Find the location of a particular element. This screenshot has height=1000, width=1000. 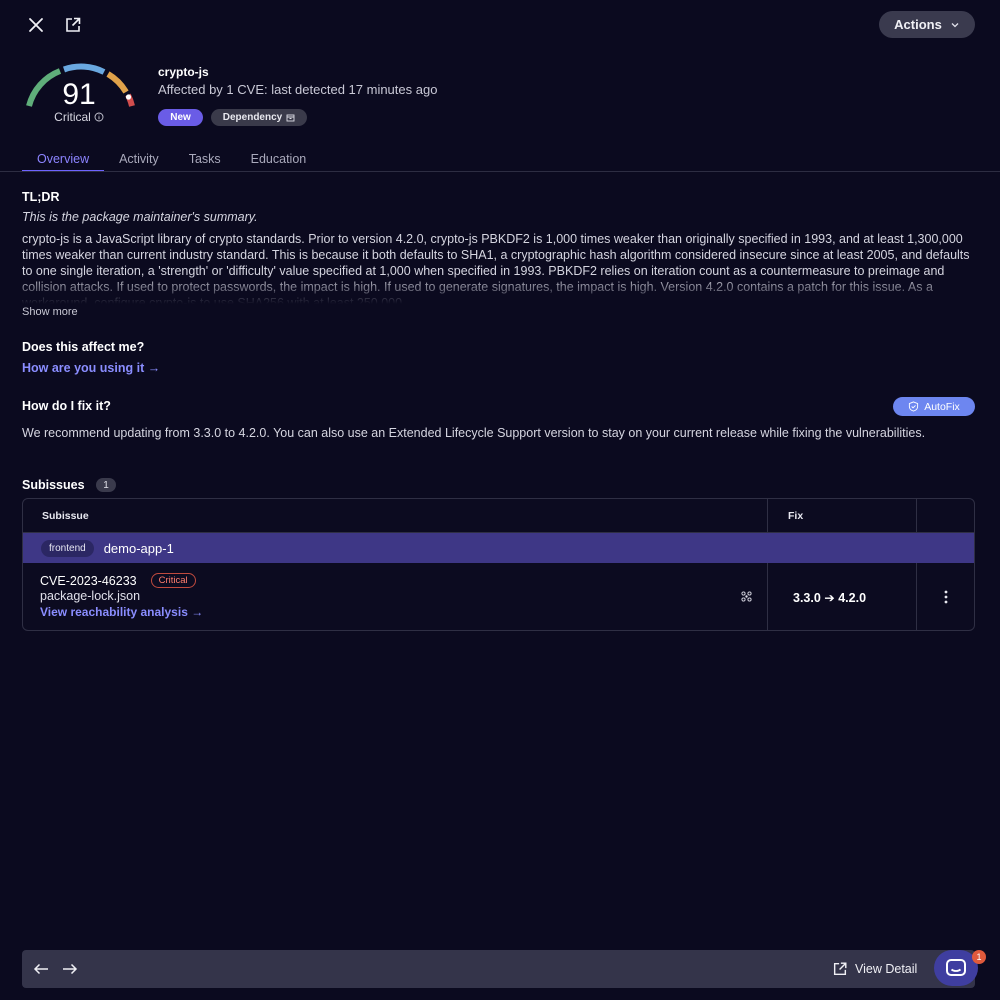

severity-text: Critical is located at coordinates (72, 117).